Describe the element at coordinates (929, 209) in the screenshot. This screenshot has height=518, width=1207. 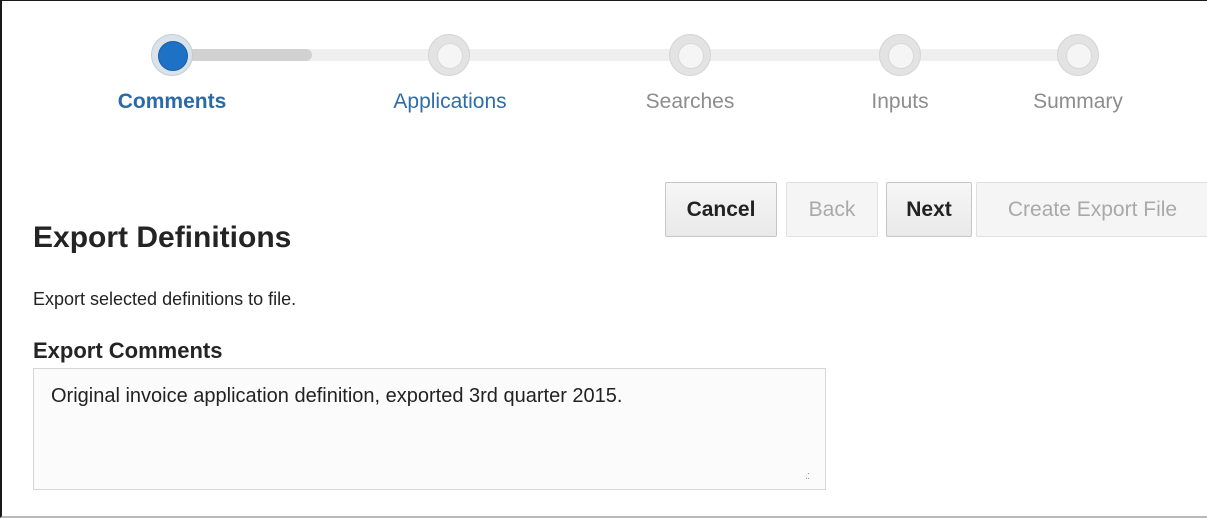
I see `next-button: Next` at that location.